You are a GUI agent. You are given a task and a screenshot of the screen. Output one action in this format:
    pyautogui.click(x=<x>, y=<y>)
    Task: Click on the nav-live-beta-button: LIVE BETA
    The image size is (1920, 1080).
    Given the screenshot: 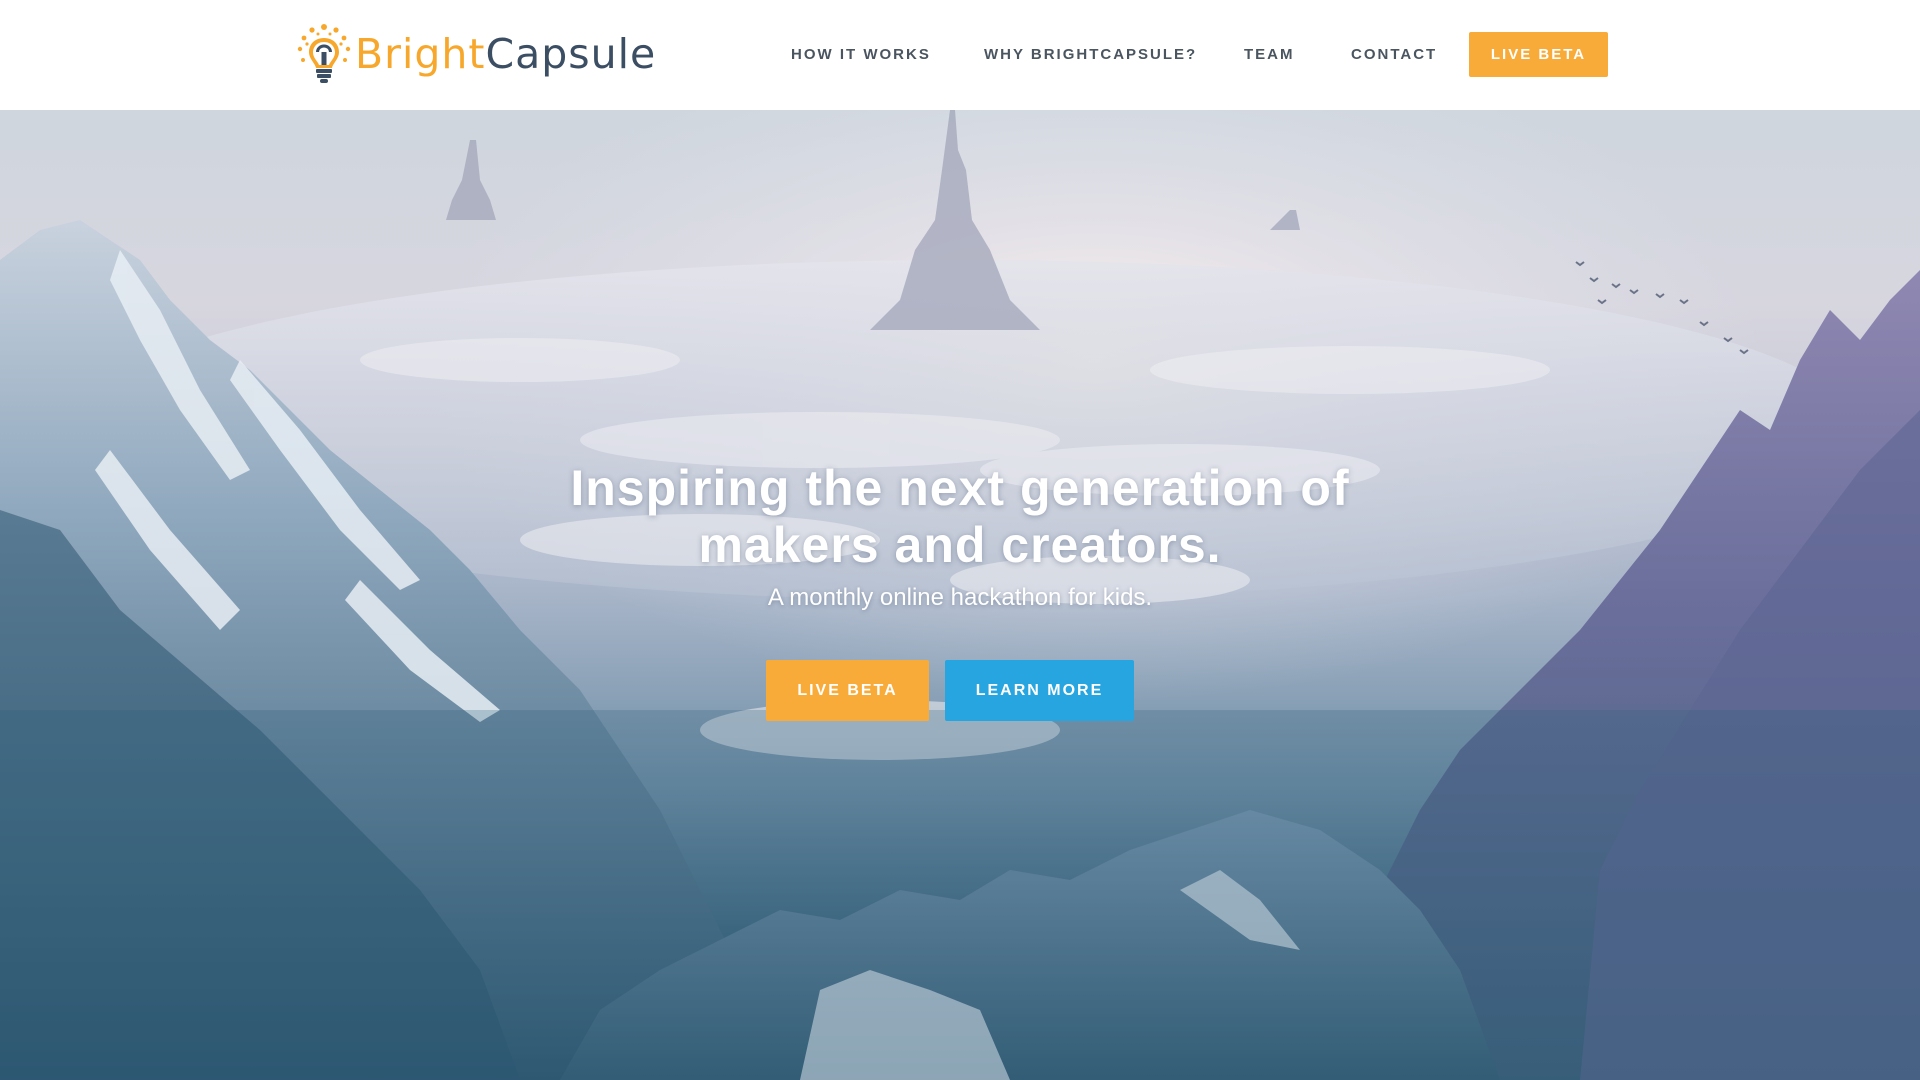 What is the action you would take?
    pyautogui.click(x=1538, y=54)
    